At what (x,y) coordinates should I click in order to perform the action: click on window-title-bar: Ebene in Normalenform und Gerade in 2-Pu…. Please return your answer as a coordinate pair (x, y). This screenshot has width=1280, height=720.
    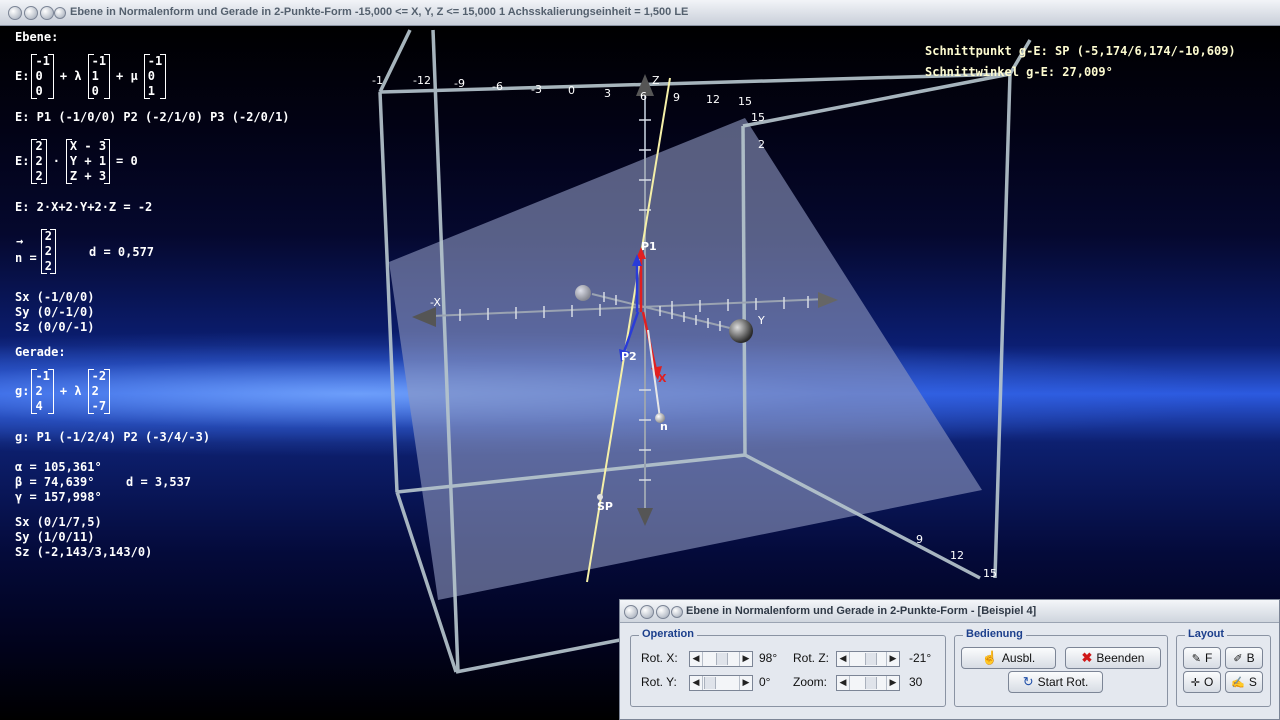
    Looking at the image, I should click on (640, 13).